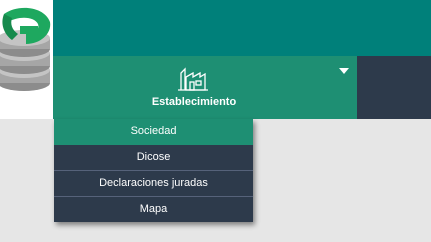 The width and height of the screenshot is (431, 242). Describe the element at coordinates (25, 49) in the screenshot. I see `logo-icon` at that location.